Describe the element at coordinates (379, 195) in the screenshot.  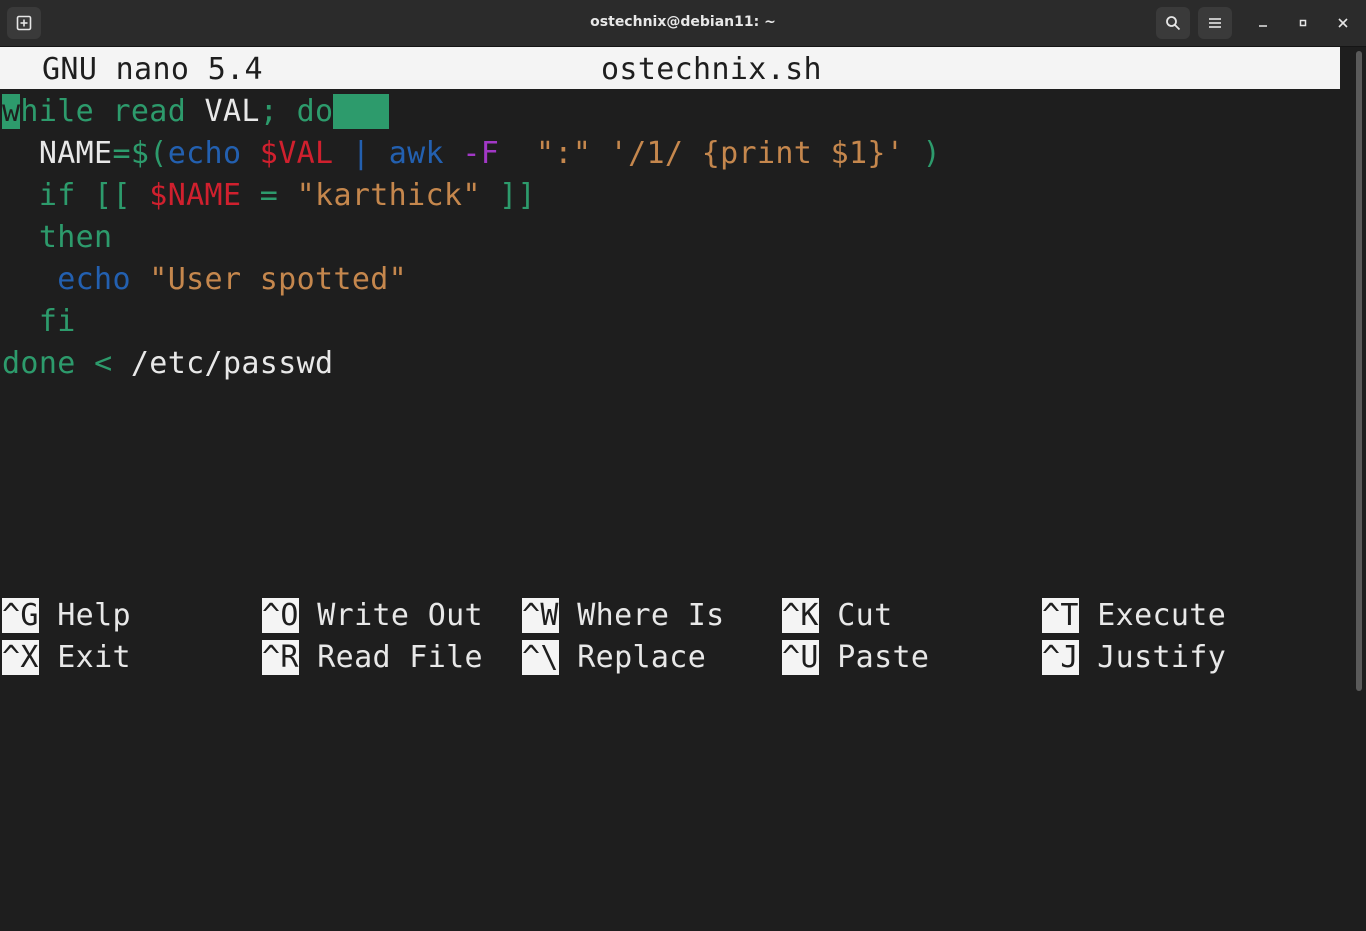
I see `code-string: "karthick"` at that location.